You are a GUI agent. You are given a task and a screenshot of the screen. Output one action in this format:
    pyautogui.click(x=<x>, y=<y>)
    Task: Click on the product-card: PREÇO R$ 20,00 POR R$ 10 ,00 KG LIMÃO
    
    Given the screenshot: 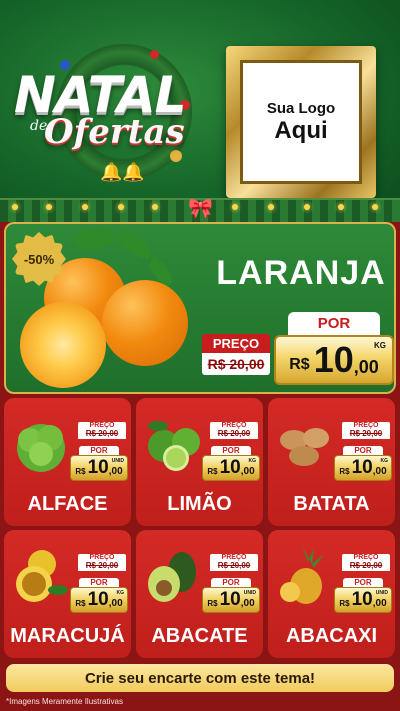 What is the action you would take?
    pyautogui.click(x=199, y=462)
    